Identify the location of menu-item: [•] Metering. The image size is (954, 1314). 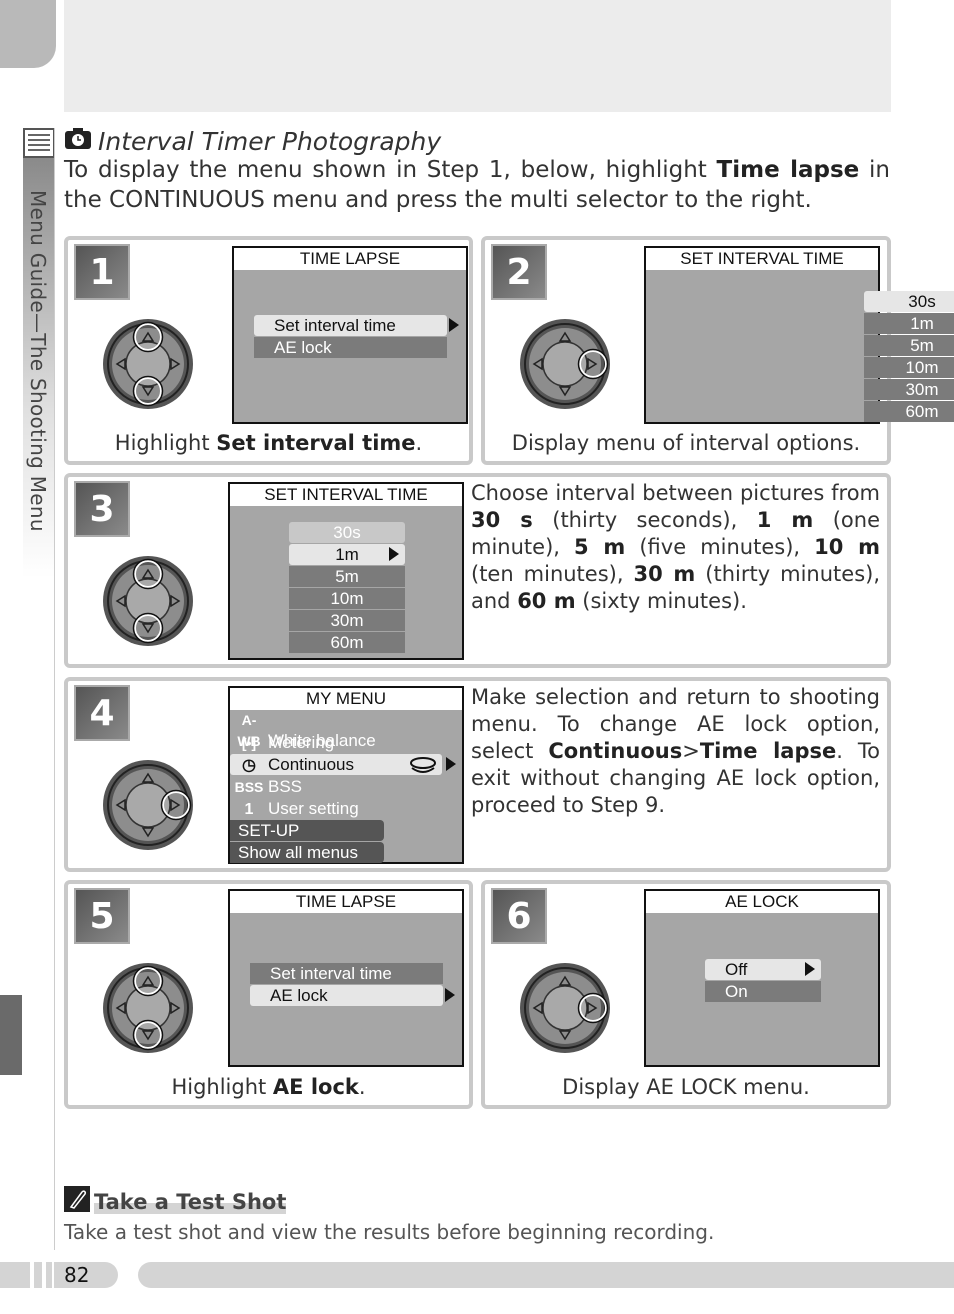
(336, 742).